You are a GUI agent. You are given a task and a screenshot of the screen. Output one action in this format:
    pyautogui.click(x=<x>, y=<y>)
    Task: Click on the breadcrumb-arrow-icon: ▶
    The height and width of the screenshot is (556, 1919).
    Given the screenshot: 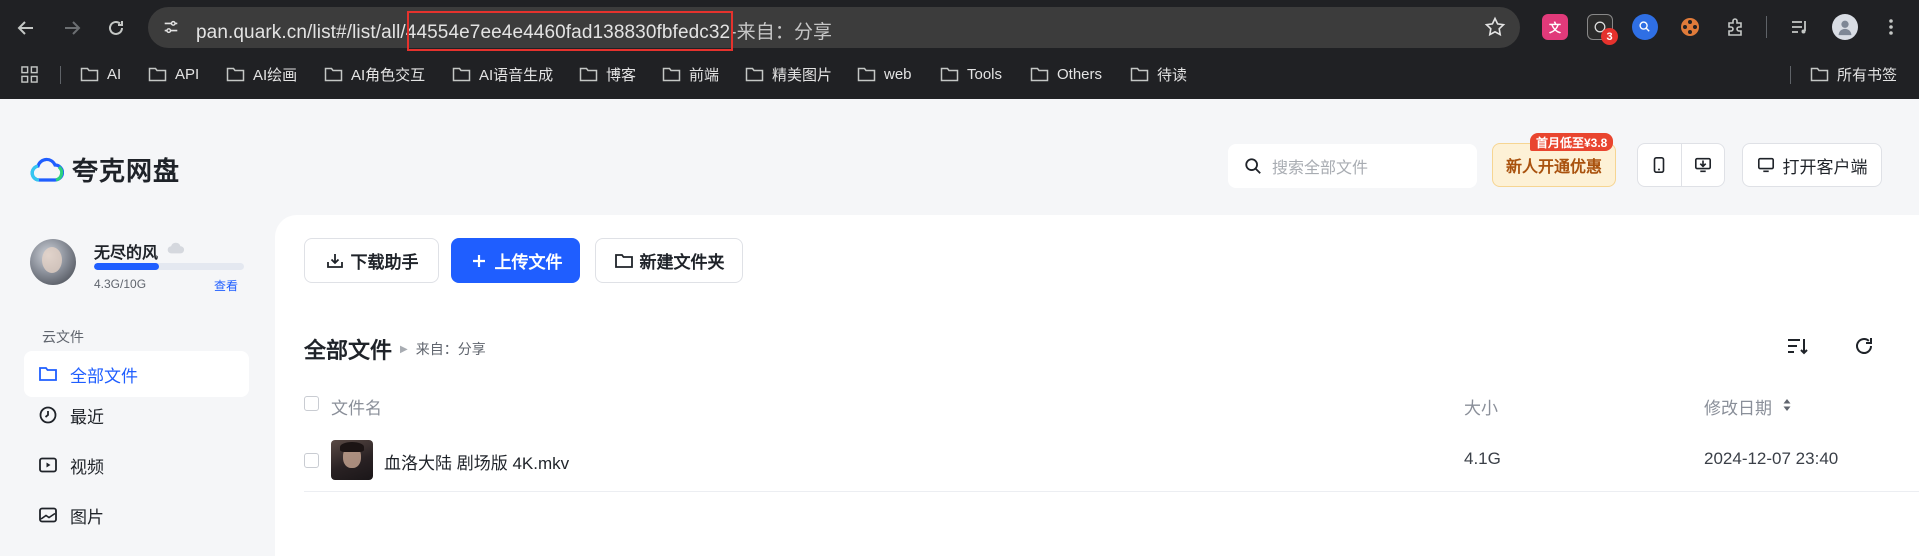 What is the action you would take?
    pyautogui.click(x=404, y=349)
    